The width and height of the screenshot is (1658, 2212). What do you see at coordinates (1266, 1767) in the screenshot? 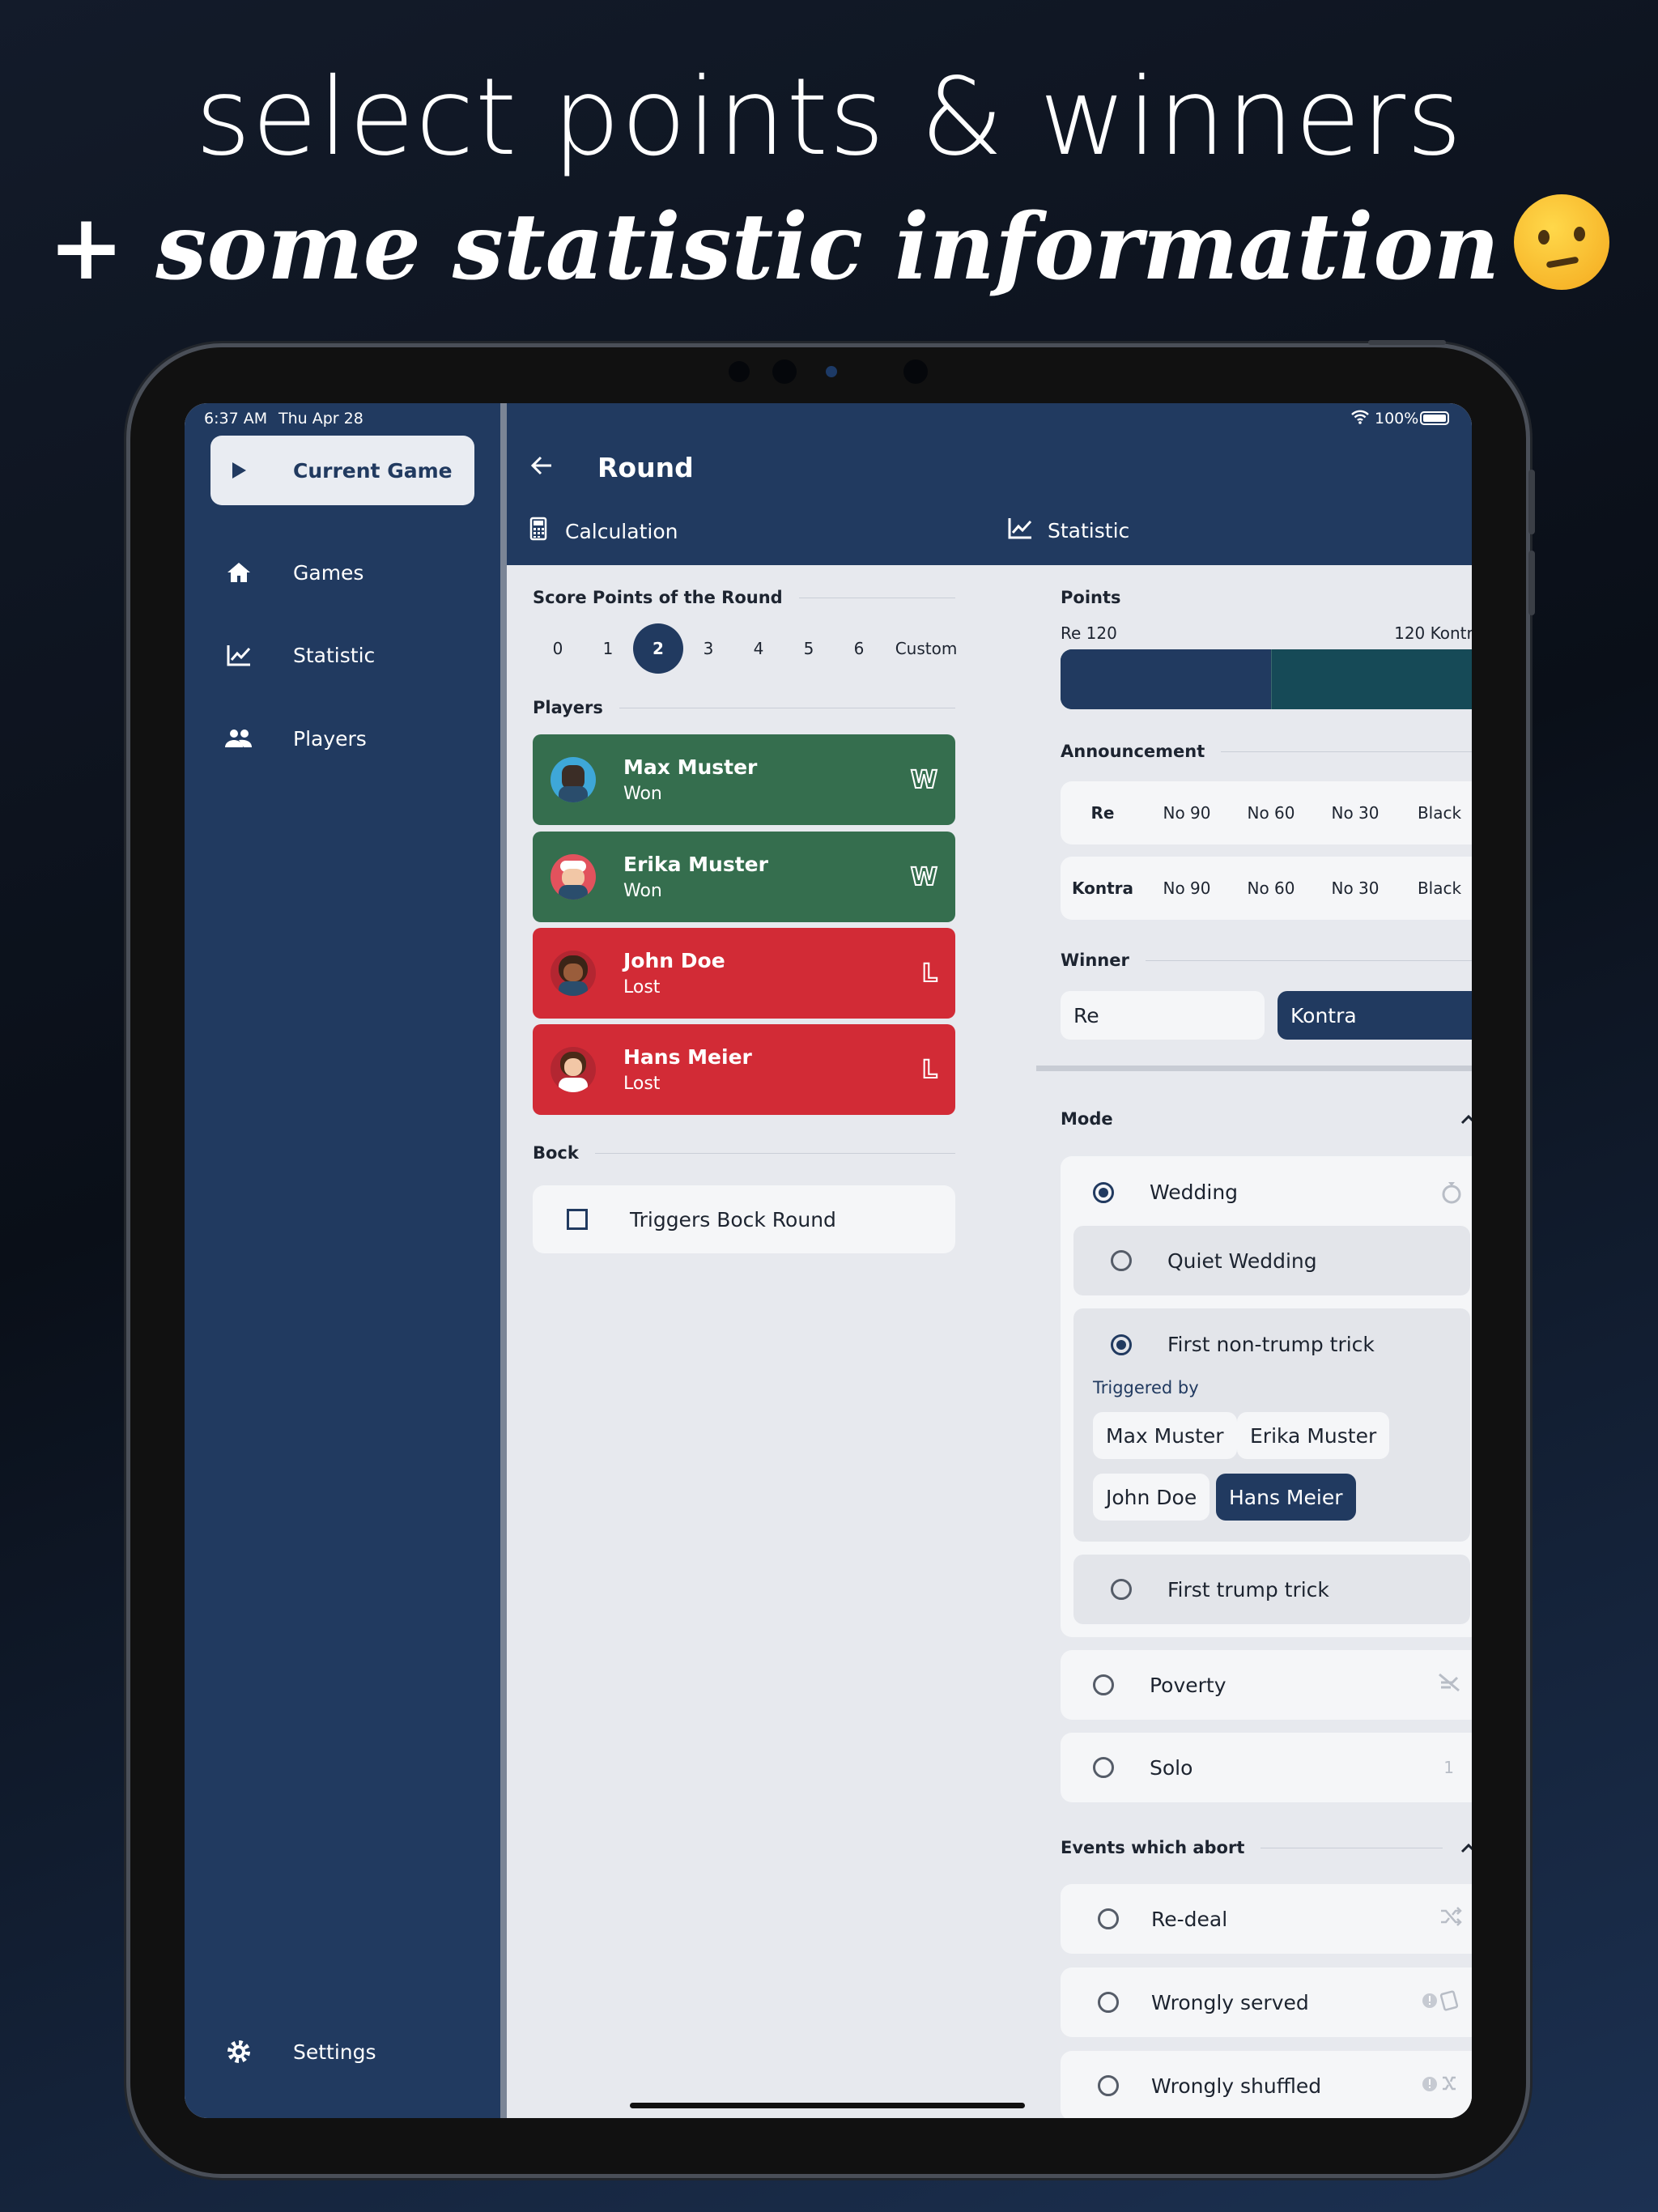
I see `solo-option: Solo 1` at bounding box center [1266, 1767].